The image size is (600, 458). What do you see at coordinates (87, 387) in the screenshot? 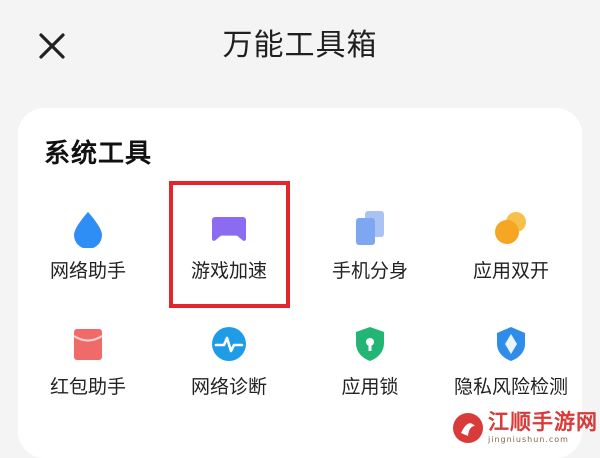
I see `tool-label: 红包助手` at bounding box center [87, 387].